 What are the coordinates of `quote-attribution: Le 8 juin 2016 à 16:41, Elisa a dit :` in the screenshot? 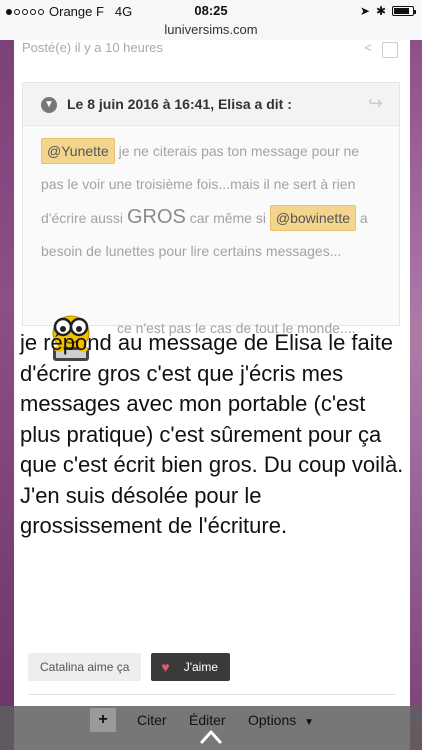 It's located at (179, 104).